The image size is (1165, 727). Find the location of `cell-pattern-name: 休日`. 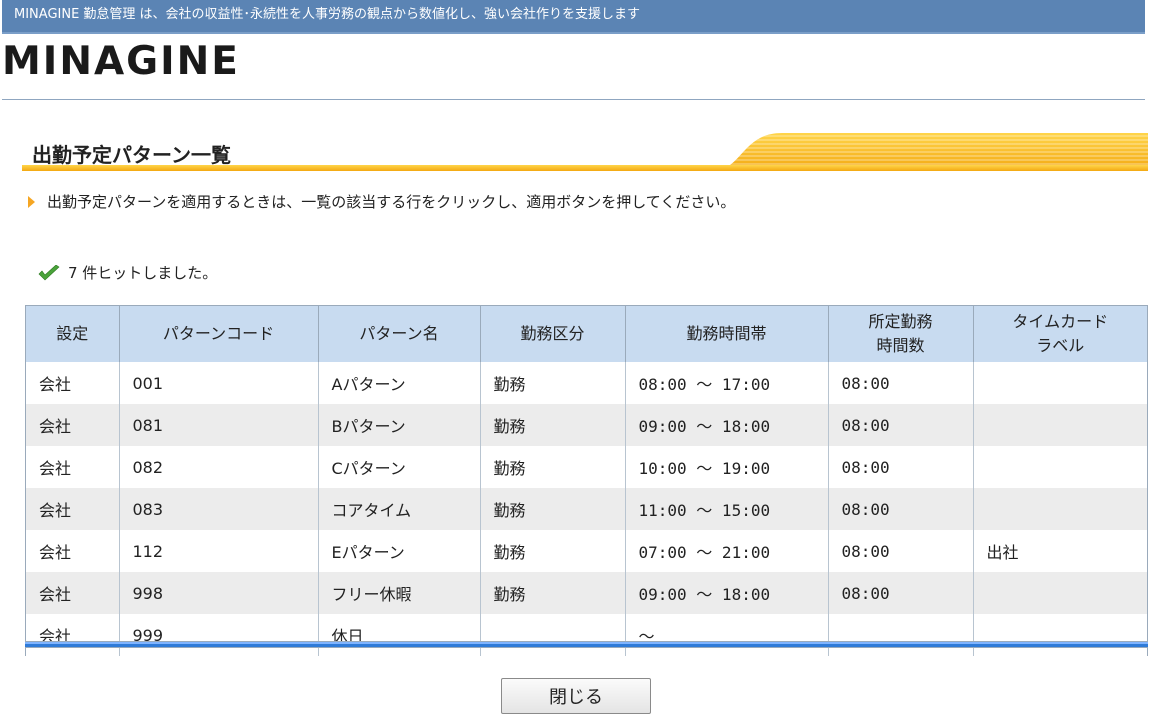

cell-pattern-name: 休日 is located at coordinates (399, 635).